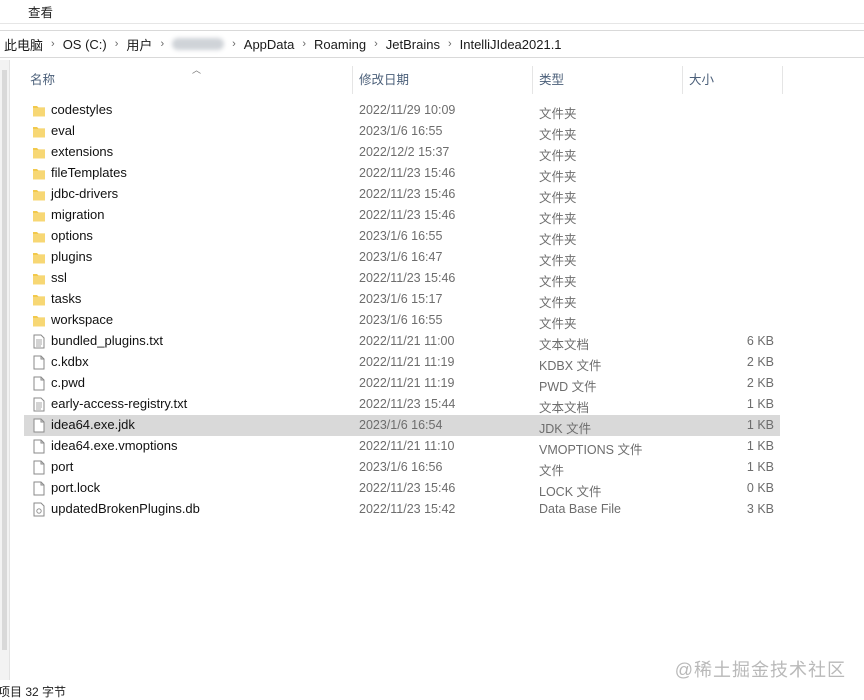 The width and height of the screenshot is (864, 700). What do you see at coordinates (93, 424) in the screenshot?
I see `file-name: idea64.exe.jdk` at bounding box center [93, 424].